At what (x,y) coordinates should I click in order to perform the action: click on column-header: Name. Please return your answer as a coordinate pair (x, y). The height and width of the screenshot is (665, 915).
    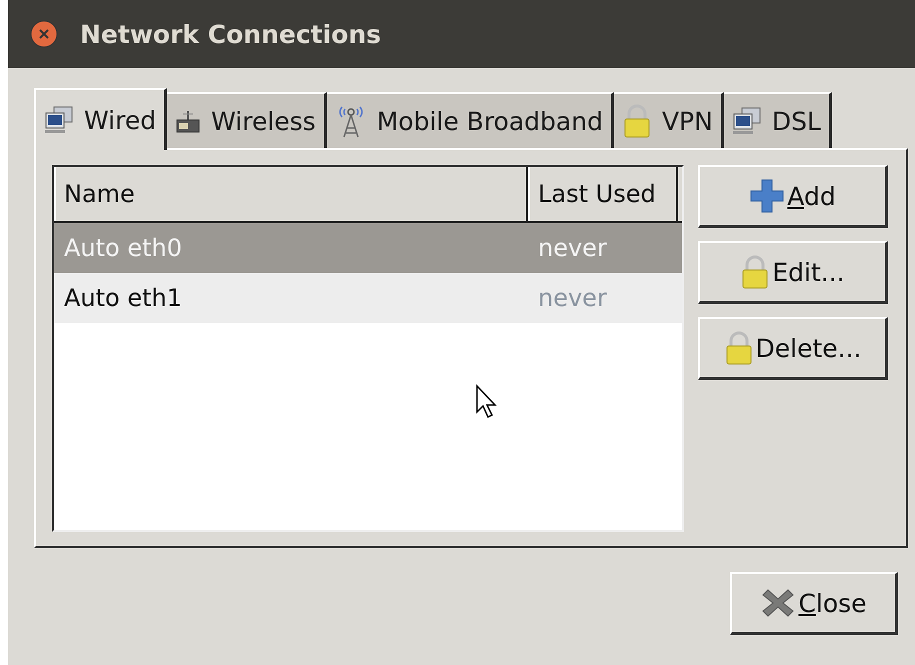
    Looking at the image, I should click on (291, 194).